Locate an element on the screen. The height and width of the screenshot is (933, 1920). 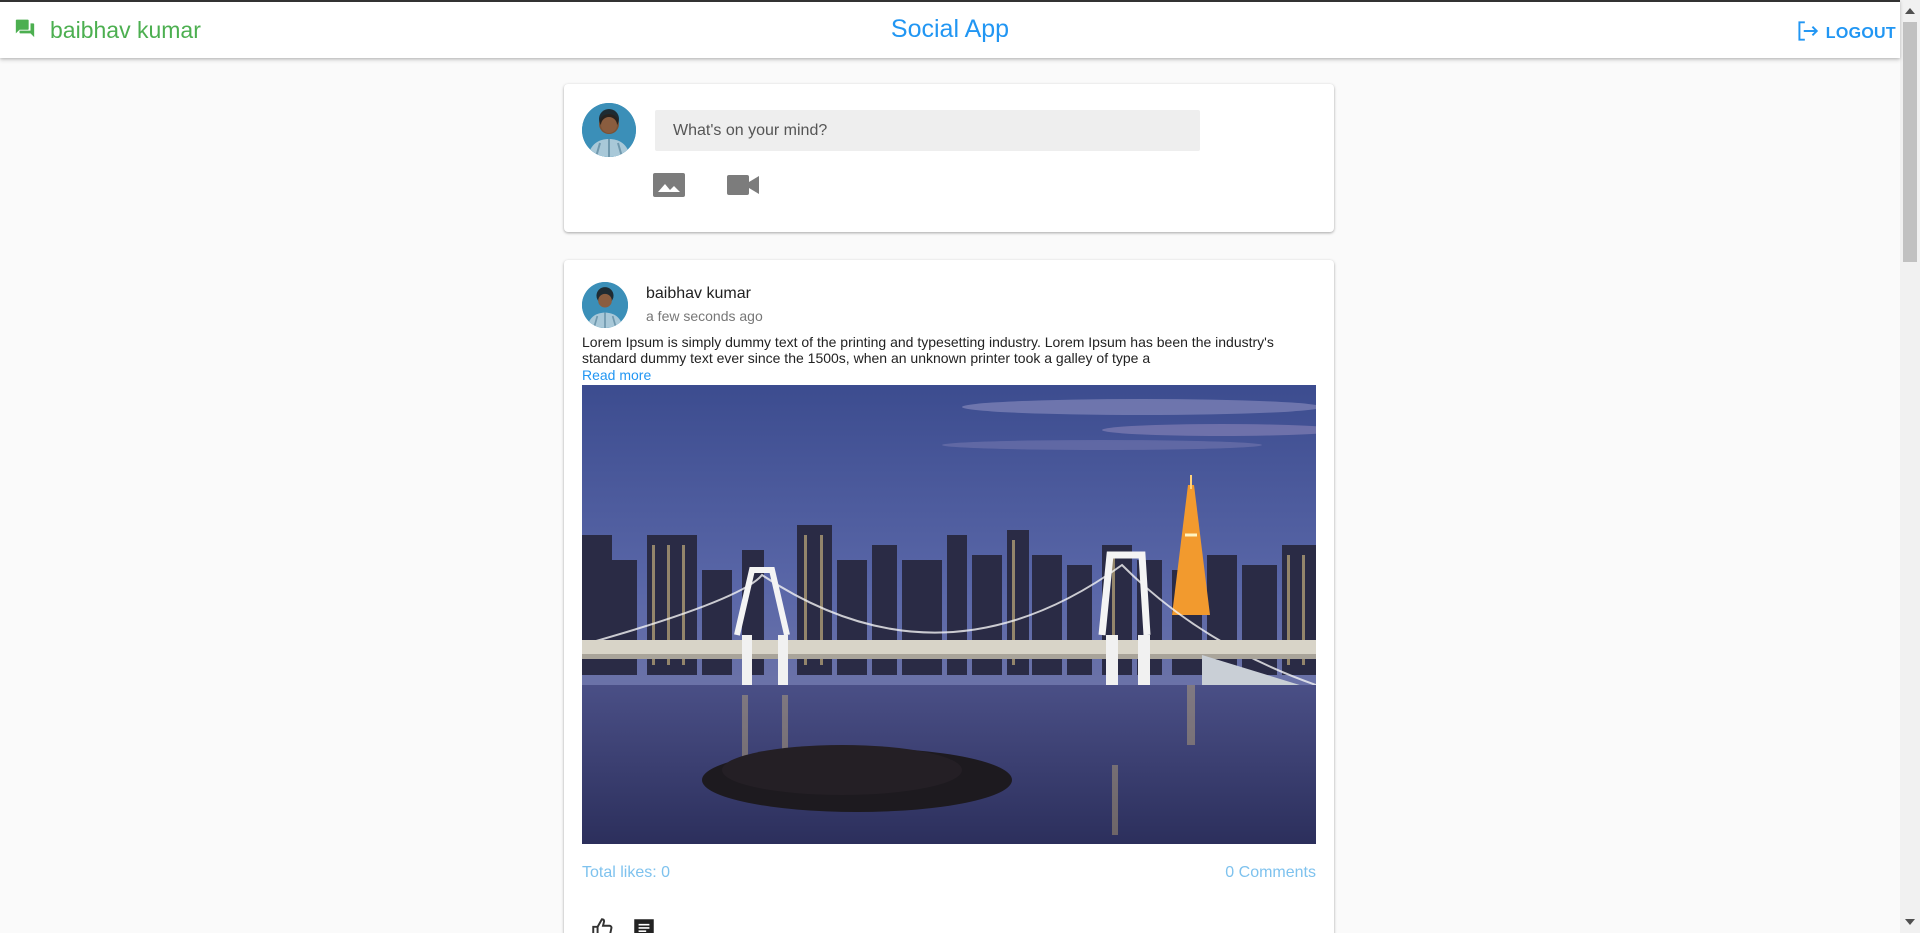
comment-button is located at coordinates (644, 924).